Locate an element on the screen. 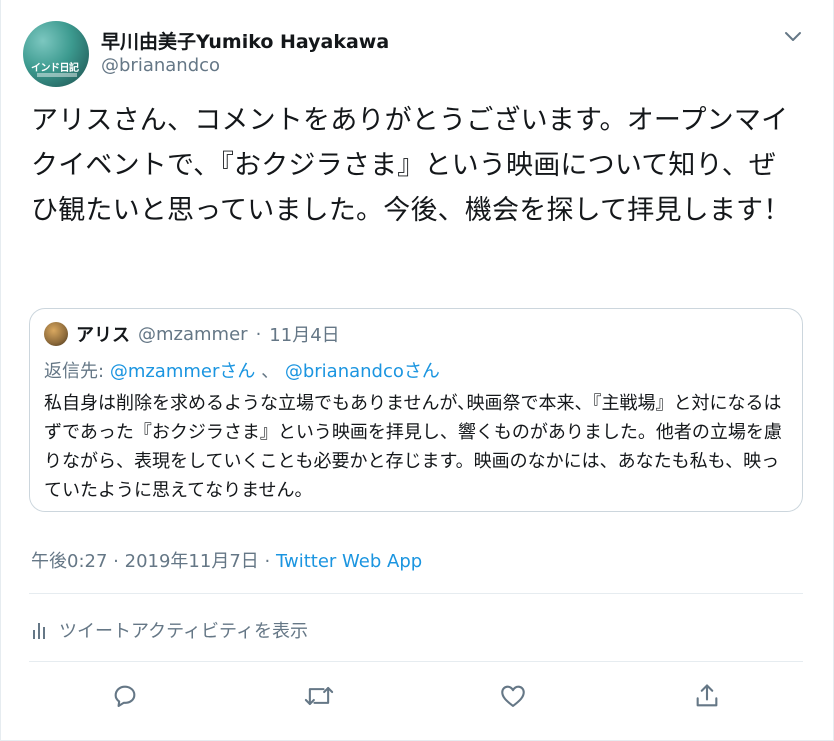  reply-user-mzammer: @mzammerさん is located at coordinates (183, 371).